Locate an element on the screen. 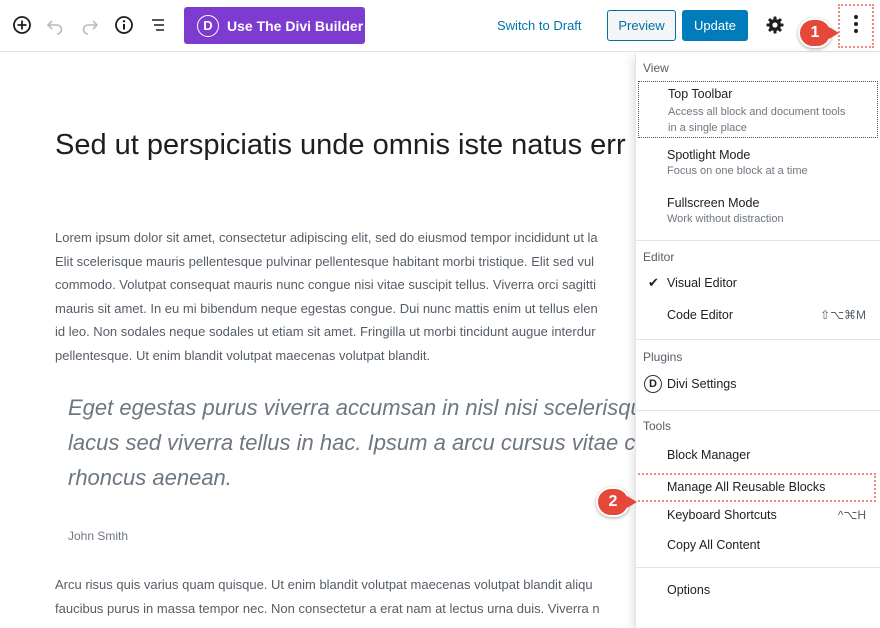 This screenshot has width=880, height=628. menu-item-code-editor: Code Editor ⇧⌥⌘M is located at coordinates (758, 322).